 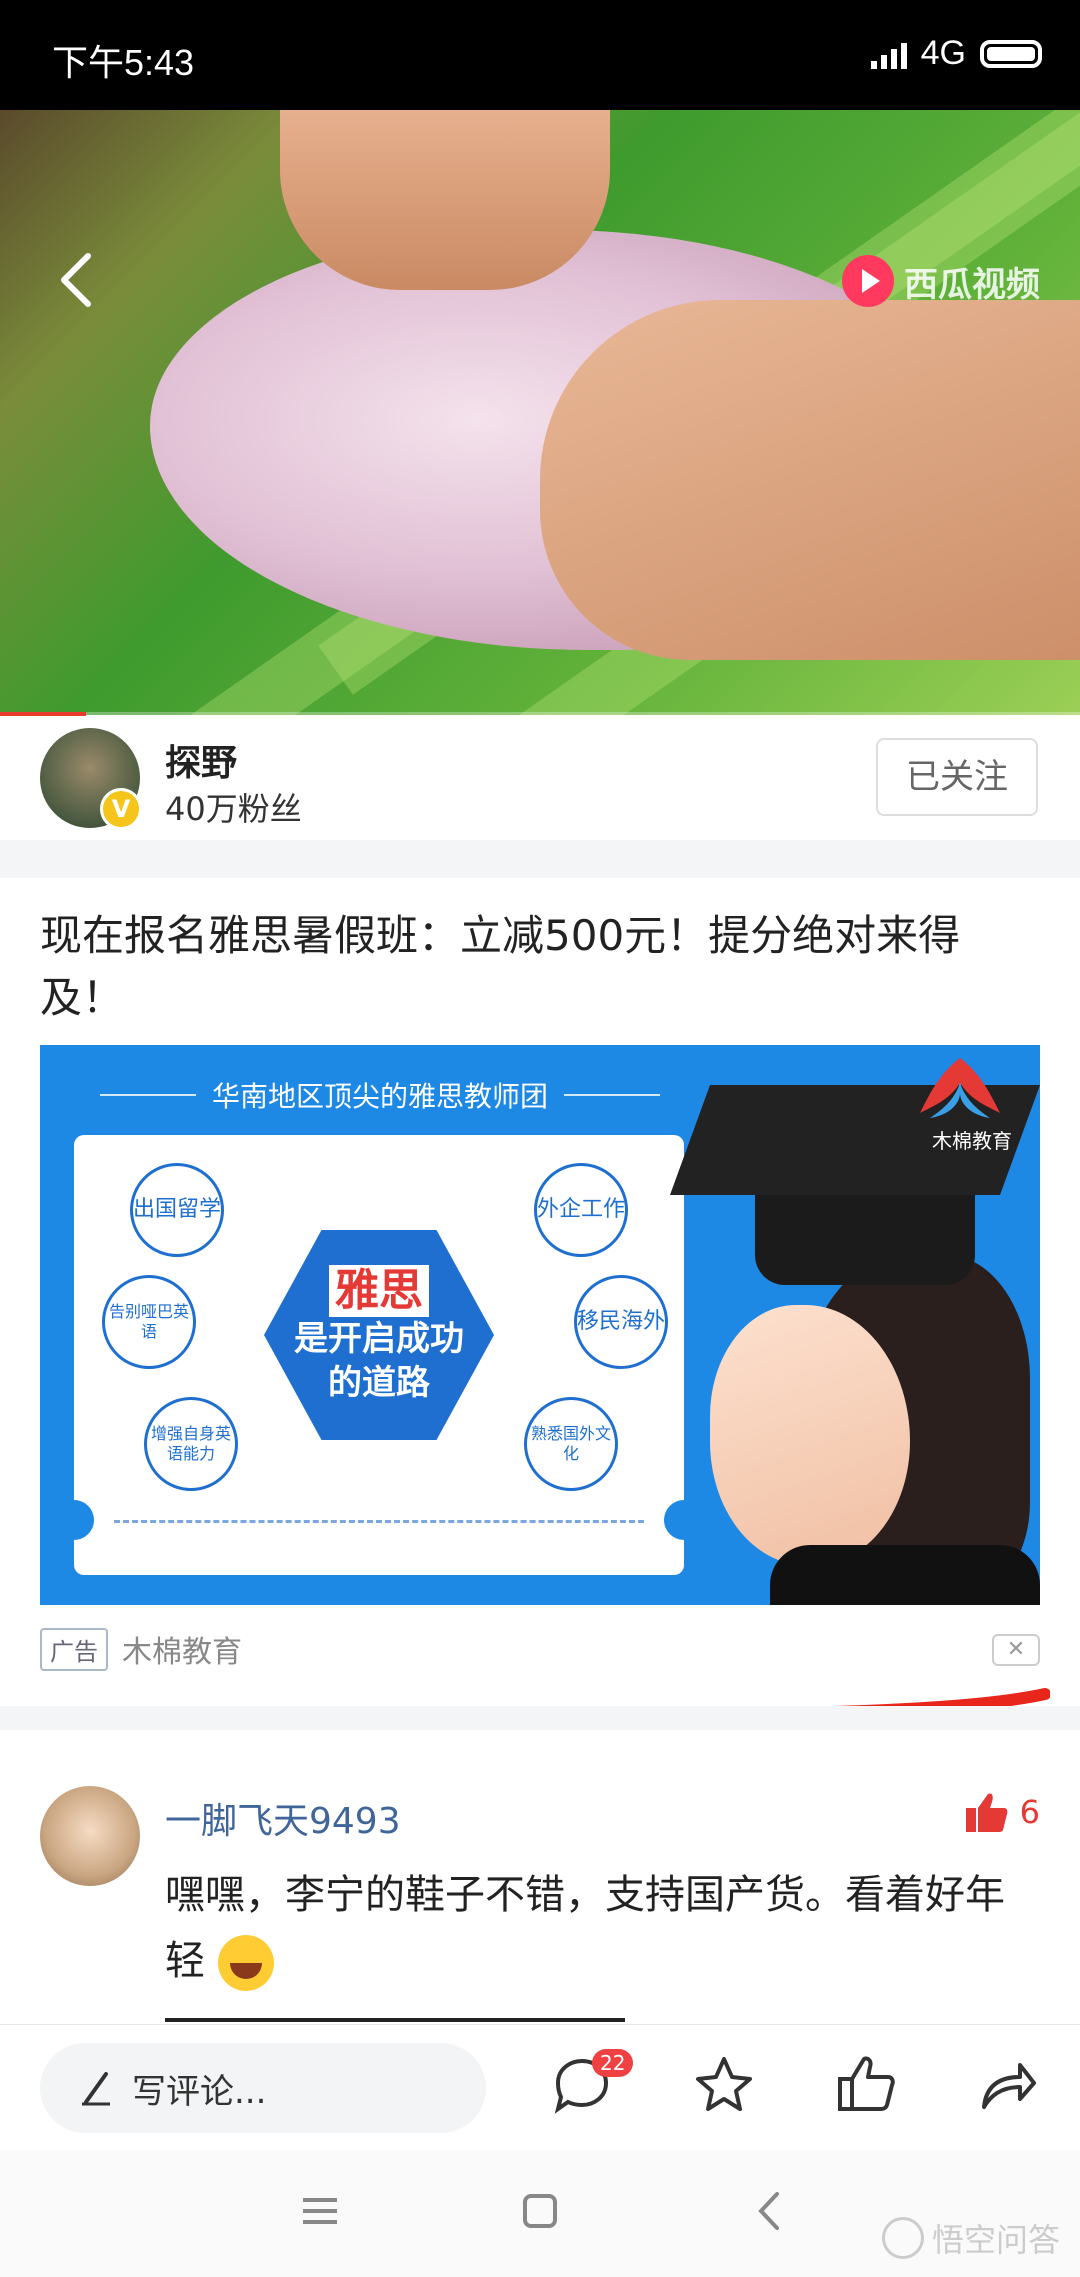 I want to click on ad-title: 现在报名雅思暑假班：立减500元！提分绝对来得及！, so click(x=540, y=967).